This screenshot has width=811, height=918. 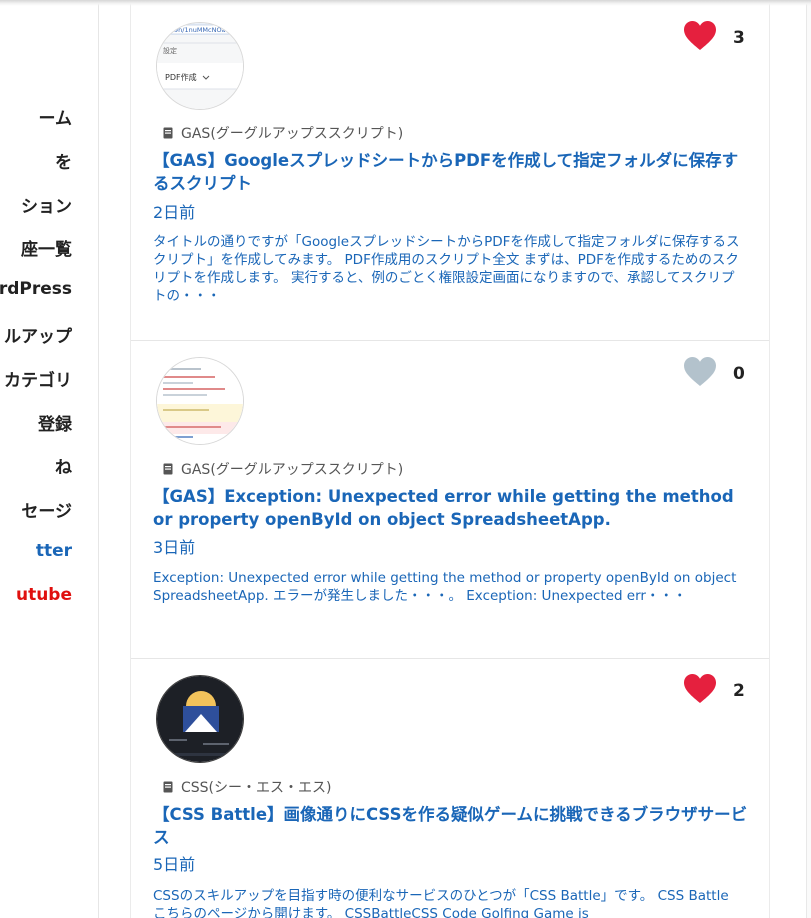 What do you see at coordinates (718, 40) in the screenshot?
I see `like-button: 3` at bounding box center [718, 40].